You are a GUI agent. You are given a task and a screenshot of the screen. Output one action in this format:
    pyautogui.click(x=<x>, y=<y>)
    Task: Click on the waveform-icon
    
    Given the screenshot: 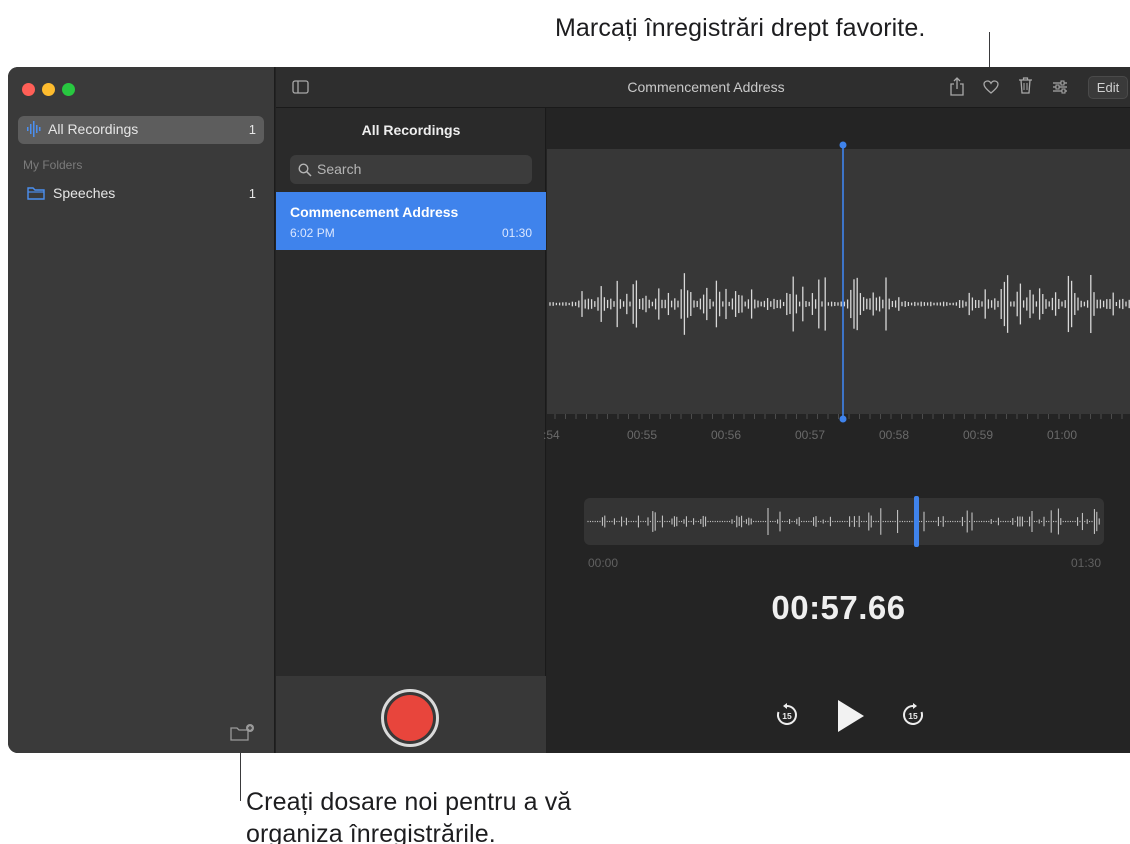 What is the action you would take?
    pyautogui.click(x=34, y=130)
    